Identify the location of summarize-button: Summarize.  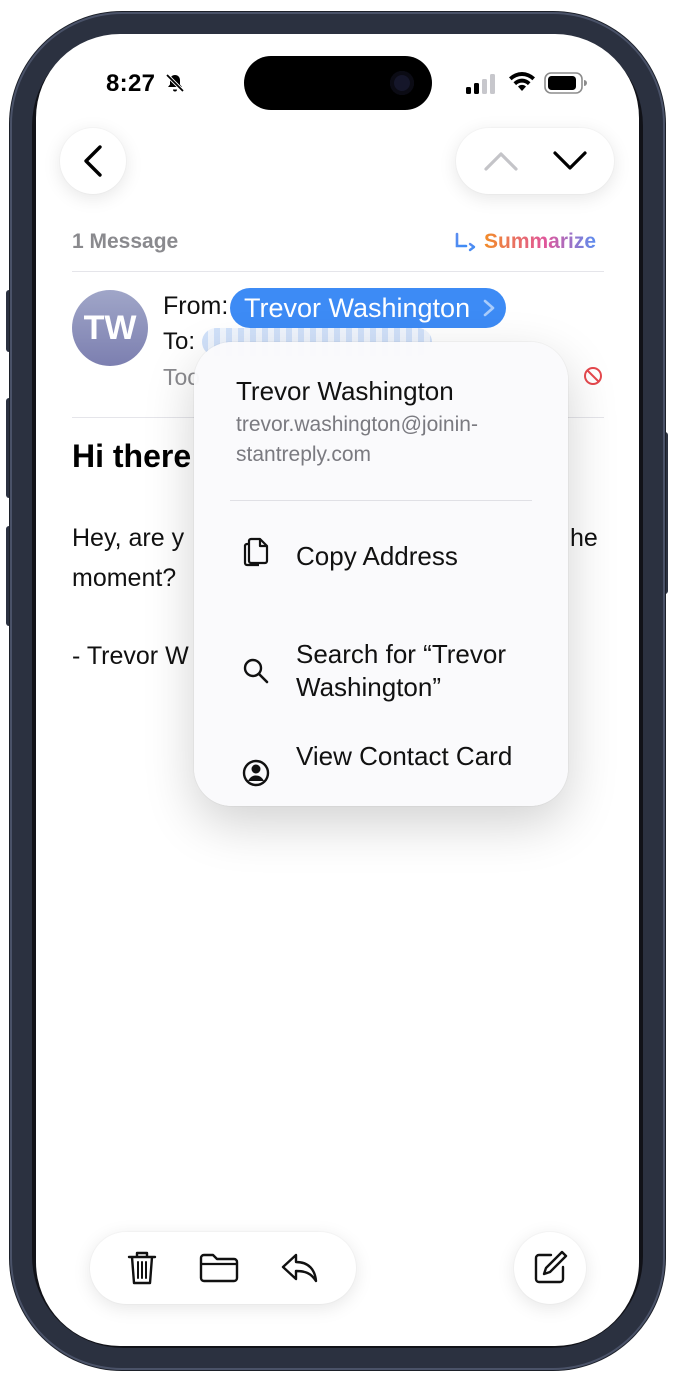
(525, 242).